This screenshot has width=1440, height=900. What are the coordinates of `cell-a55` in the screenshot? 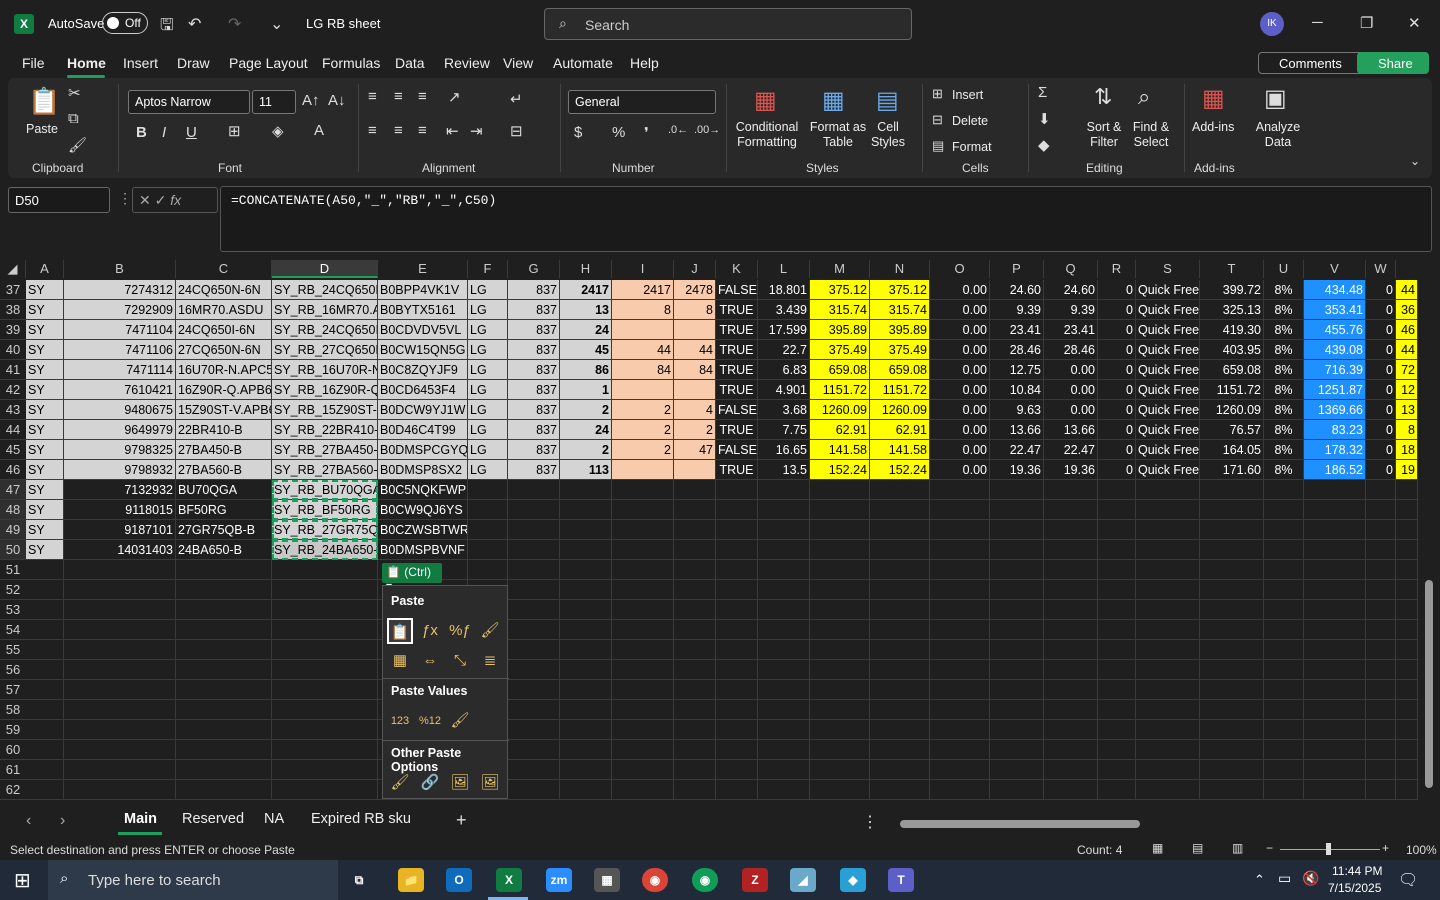 It's located at (45, 650).